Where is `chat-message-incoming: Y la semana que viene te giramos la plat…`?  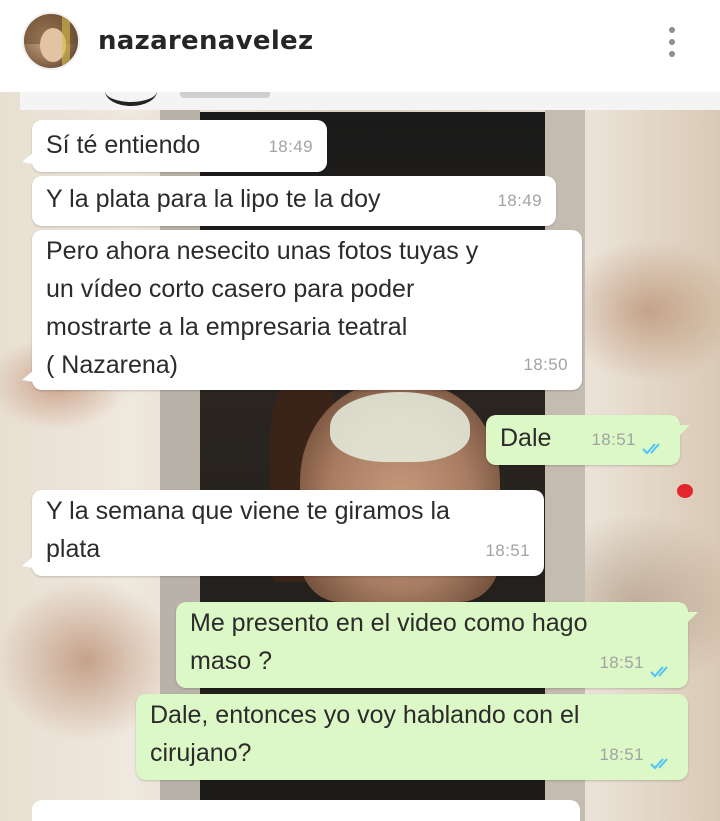
chat-message-incoming: Y la semana que viene te giramos la plat… is located at coordinates (283, 533).